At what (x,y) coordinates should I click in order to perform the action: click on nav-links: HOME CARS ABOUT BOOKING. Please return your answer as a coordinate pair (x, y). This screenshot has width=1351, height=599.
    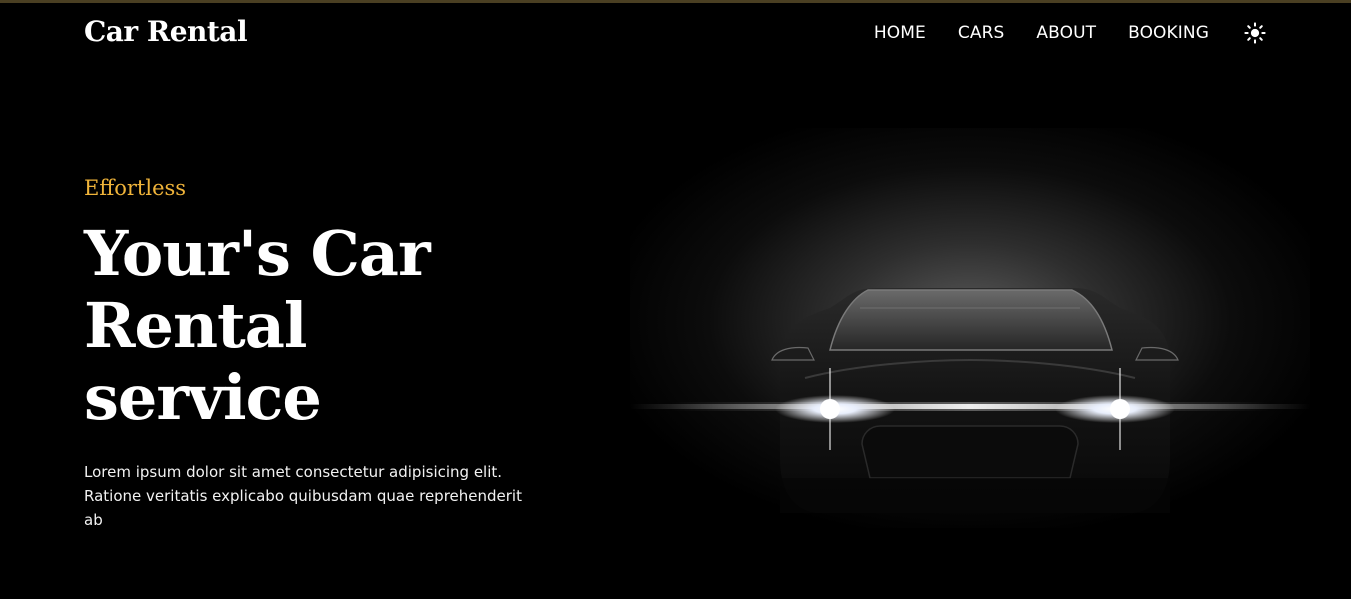
    Looking at the image, I should click on (1070, 33).